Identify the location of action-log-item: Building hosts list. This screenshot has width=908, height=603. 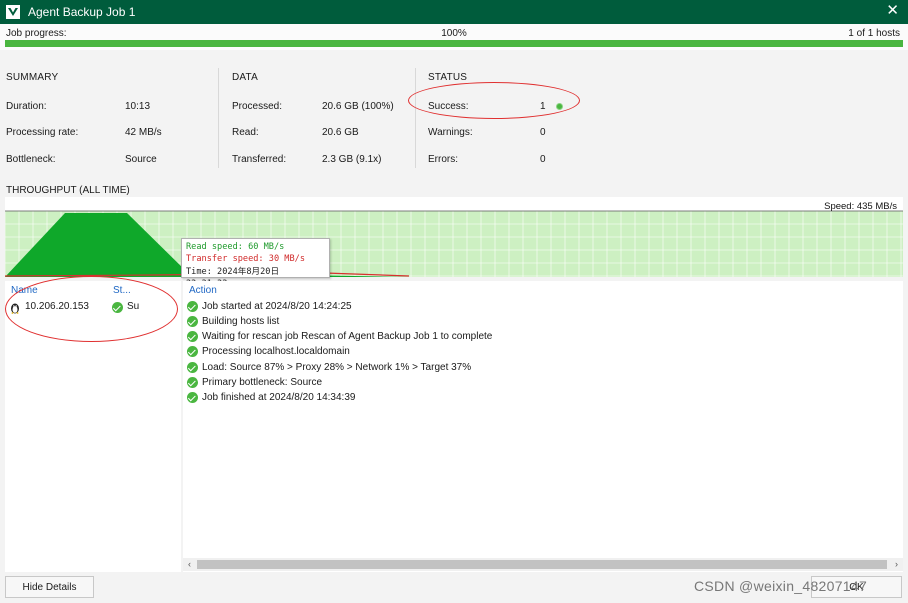
(233, 321).